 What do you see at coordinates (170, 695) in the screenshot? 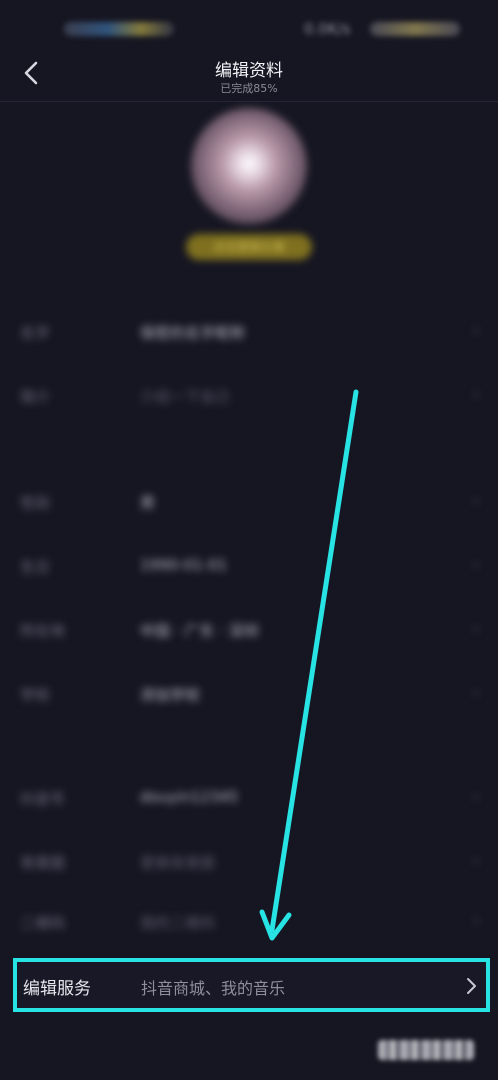
I see `field-value: 添加学校` at bounding box center [170, 695].